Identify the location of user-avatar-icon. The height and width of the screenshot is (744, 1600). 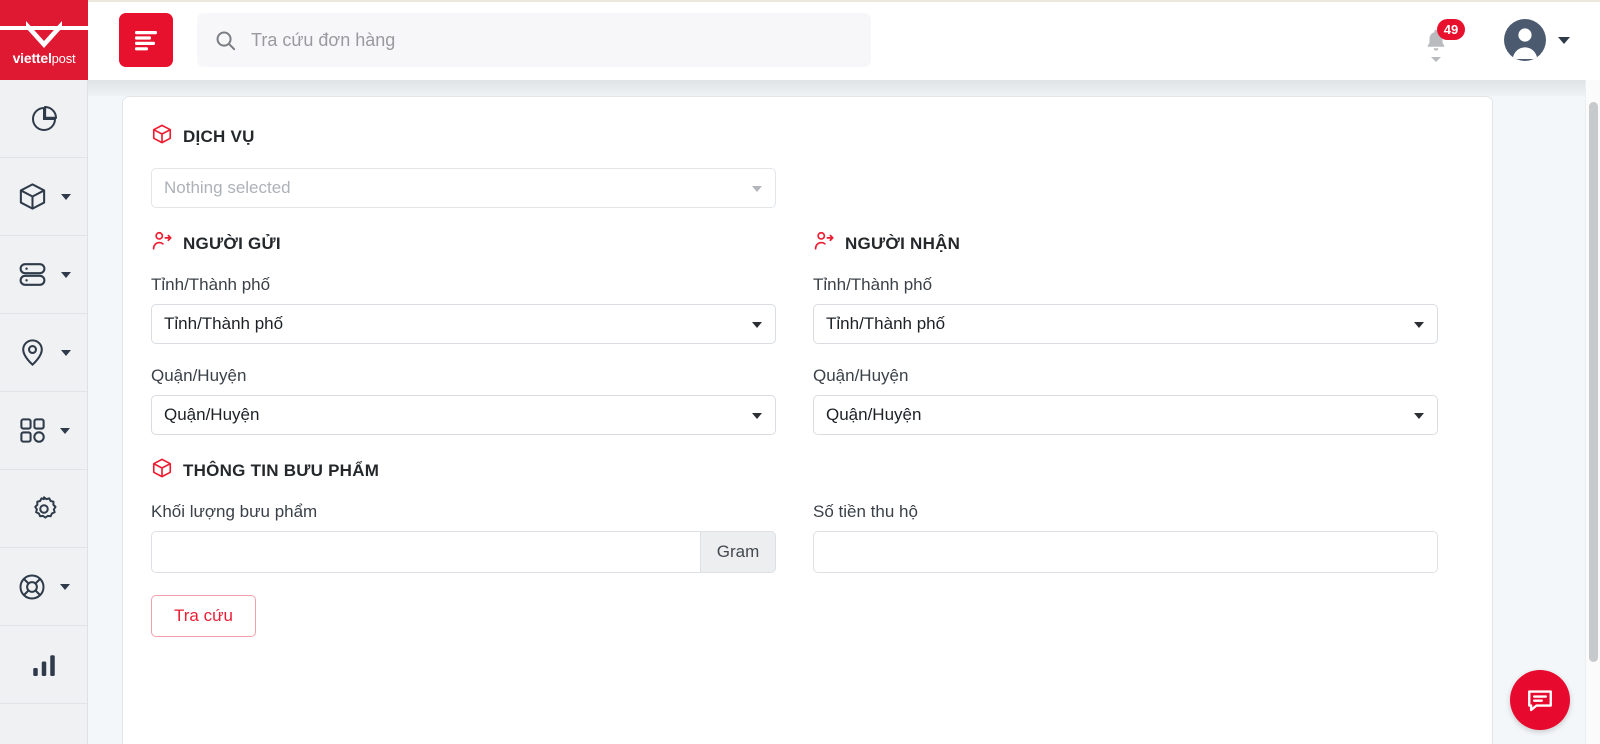
(1525, 43).